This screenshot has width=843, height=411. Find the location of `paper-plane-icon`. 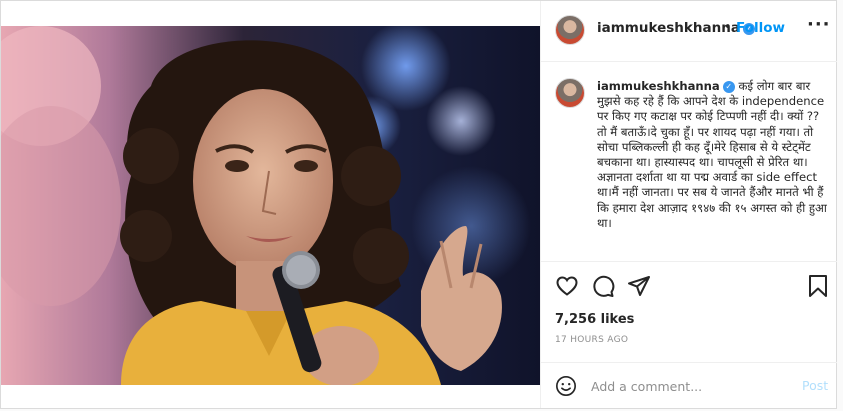

paper-plane-icon is located at coordinates (639, 286).